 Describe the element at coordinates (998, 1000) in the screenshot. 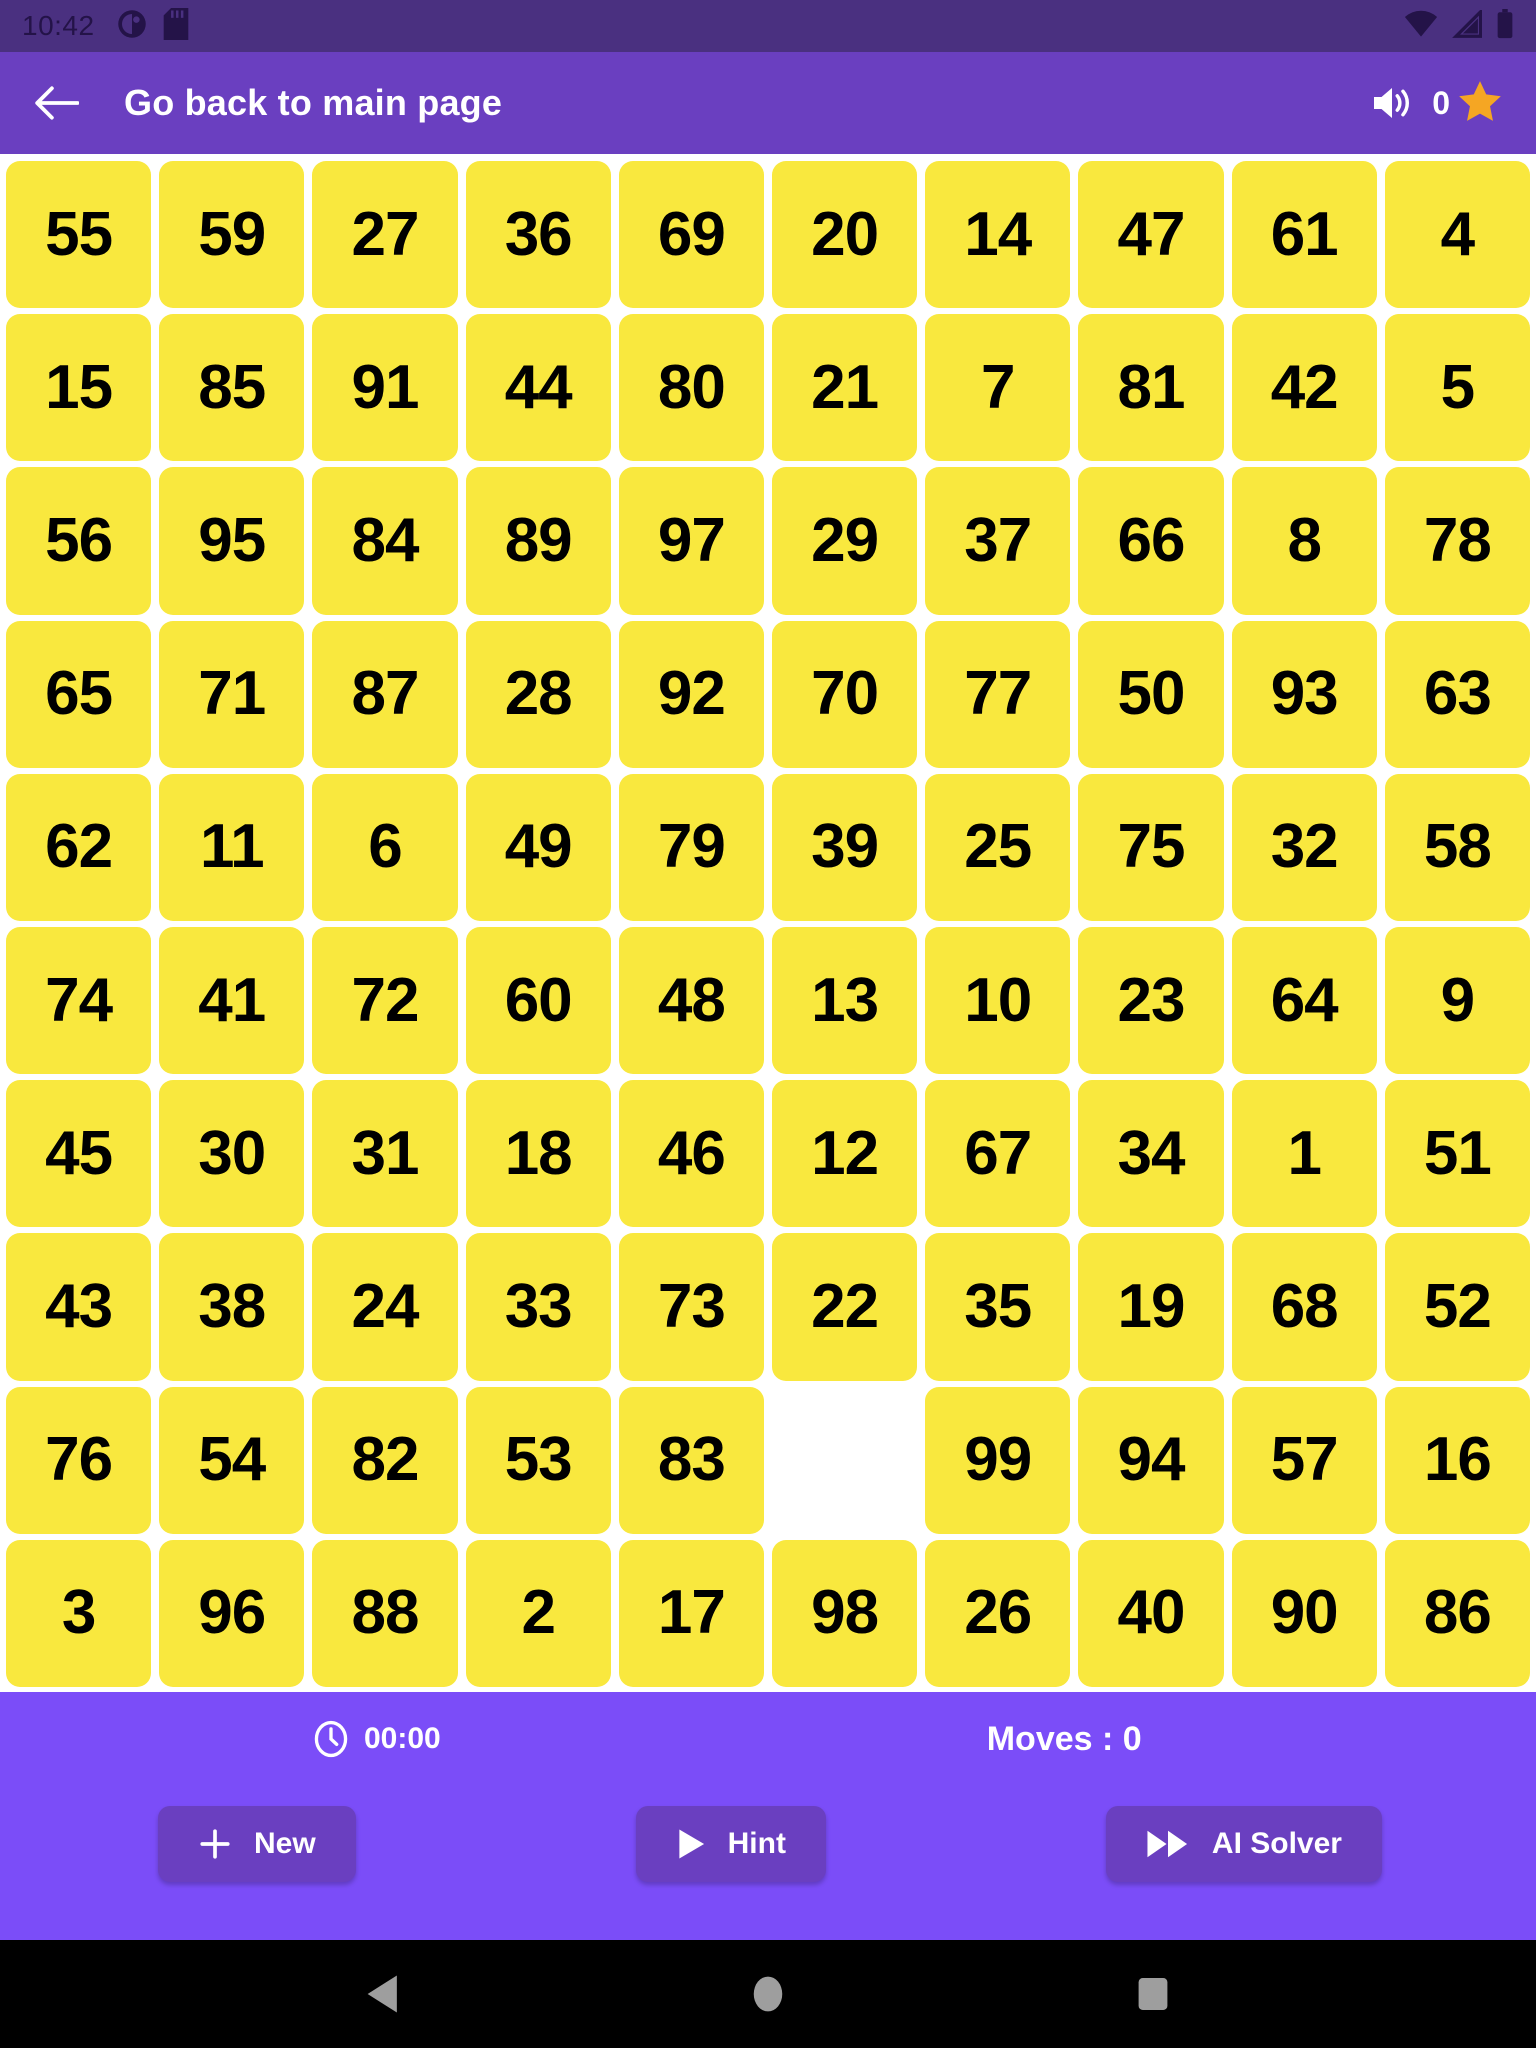

I see `number-tile: 10` at that location.